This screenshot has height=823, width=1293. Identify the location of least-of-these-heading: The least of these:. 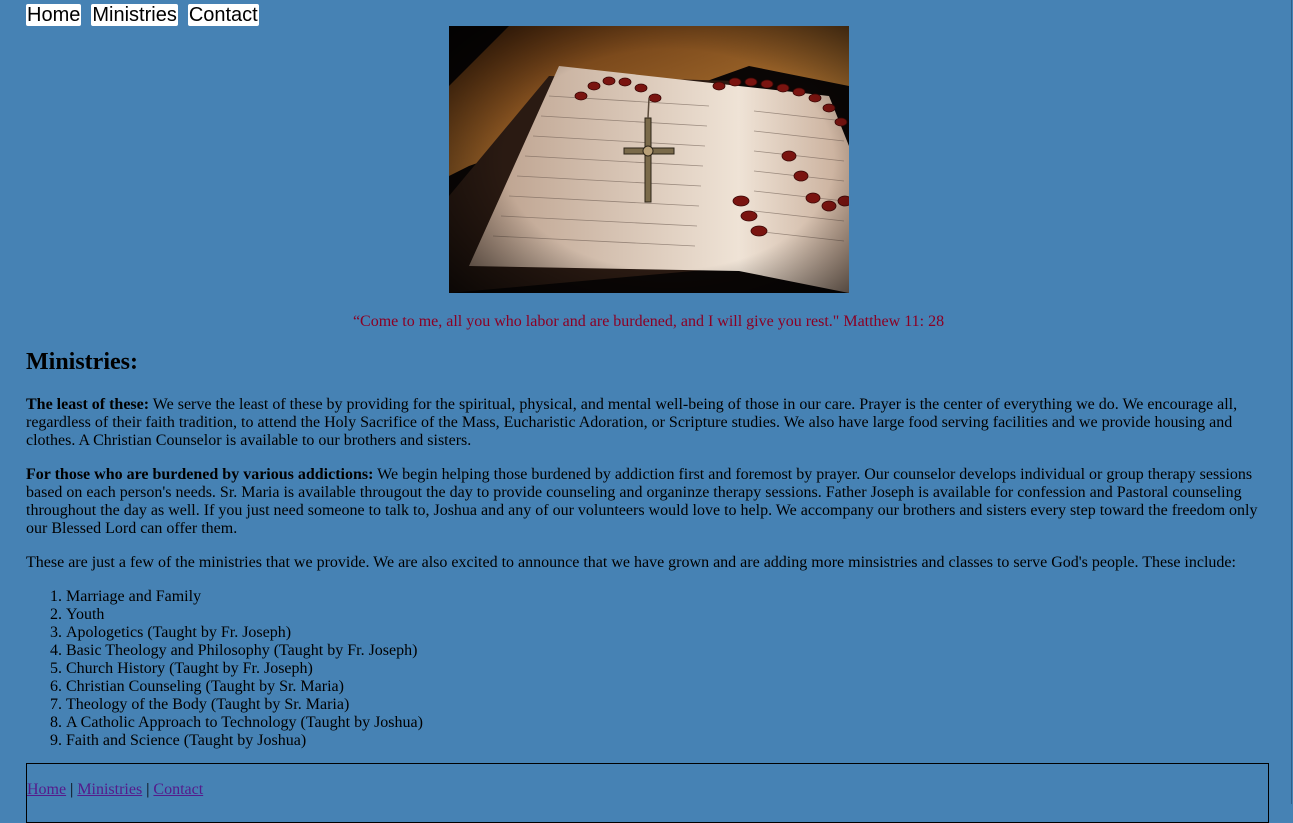
(88, 404).